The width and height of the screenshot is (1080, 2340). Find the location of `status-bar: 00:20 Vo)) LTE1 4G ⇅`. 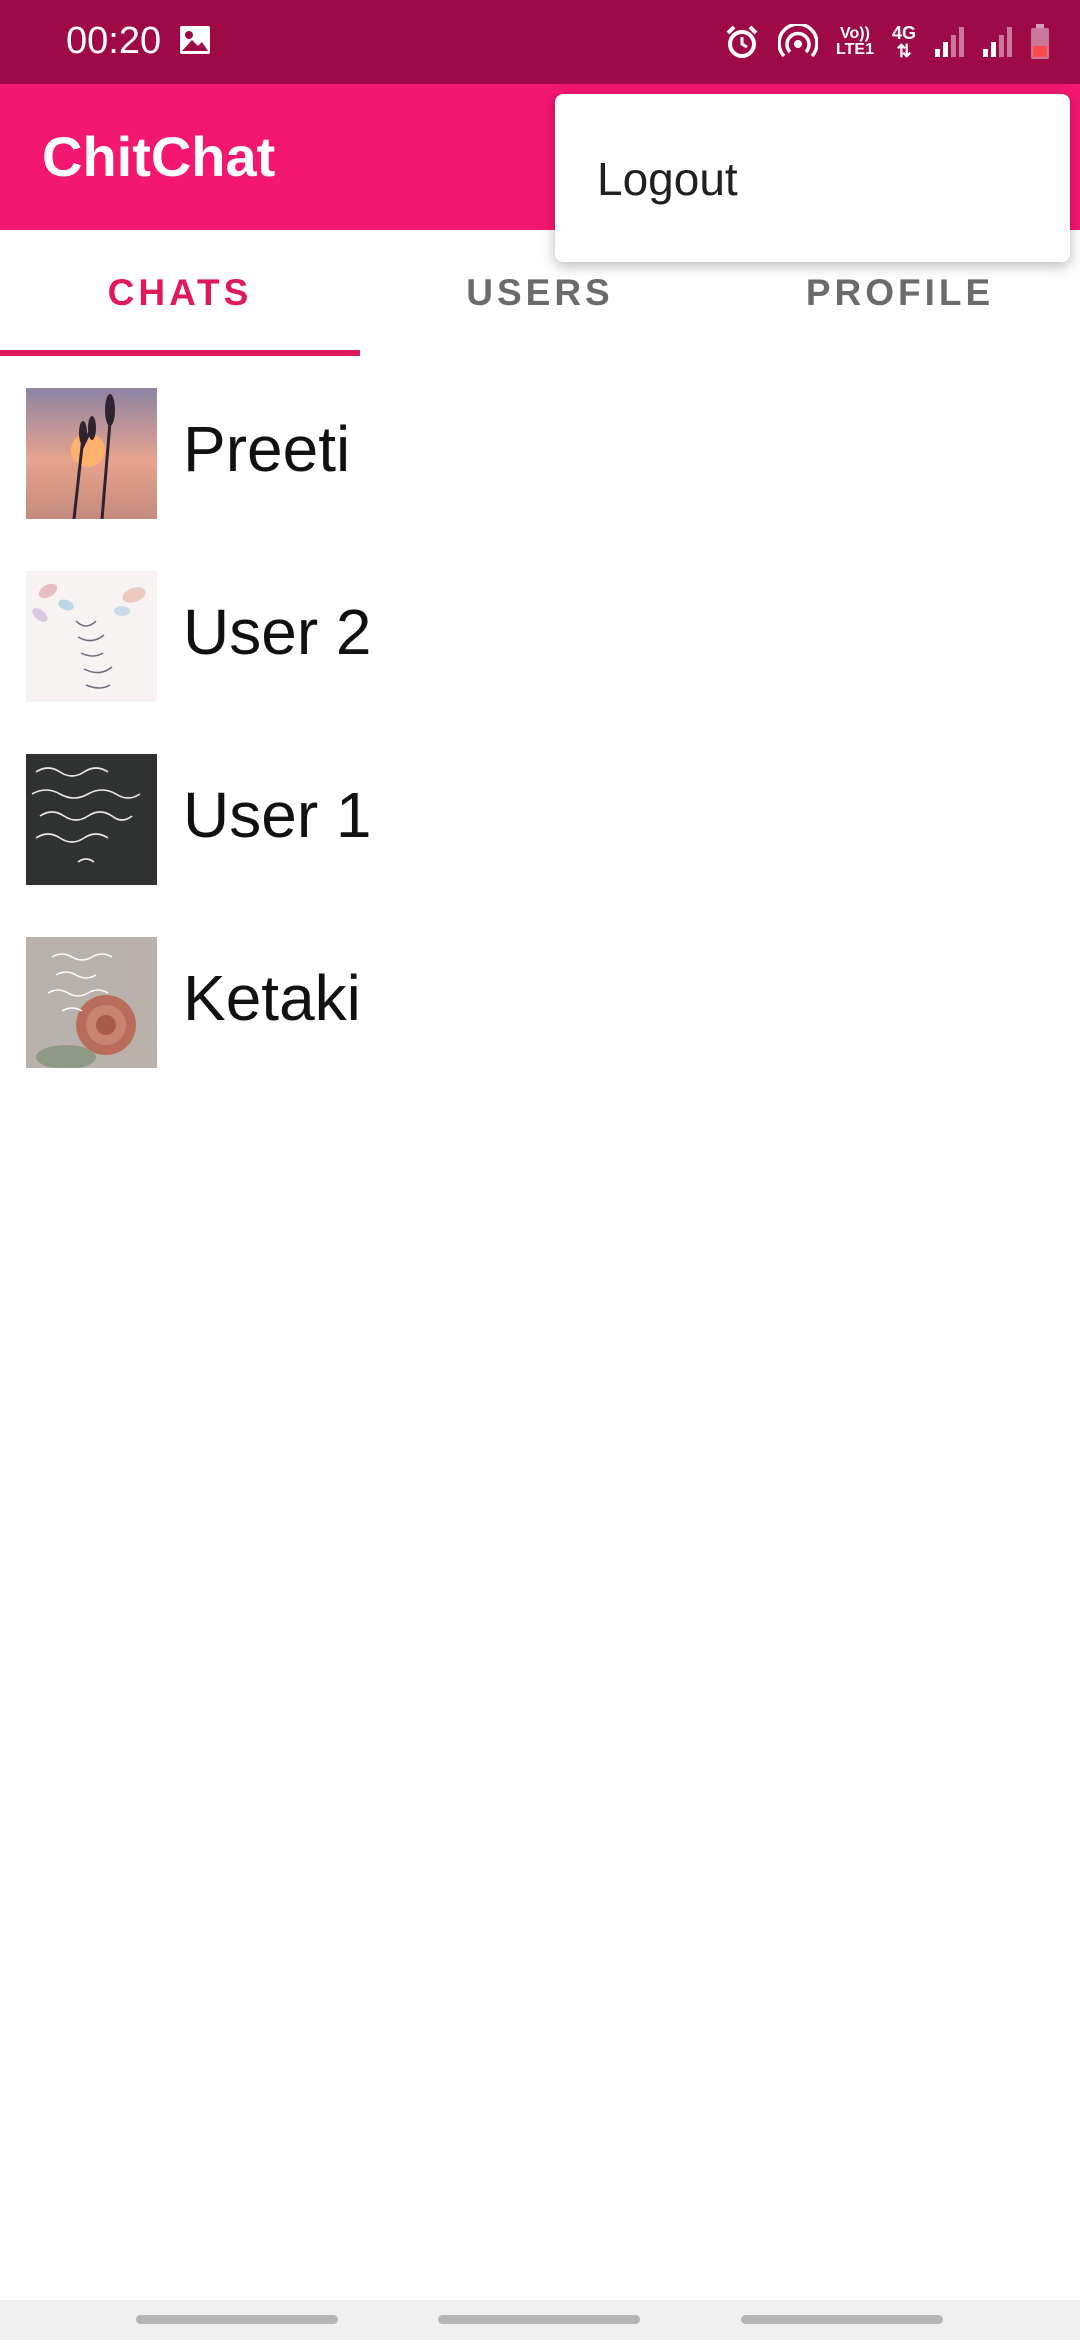

status-bar: 00:20 Vo)) LTE1 4G ⇅ is located at coordinates (540, 42).